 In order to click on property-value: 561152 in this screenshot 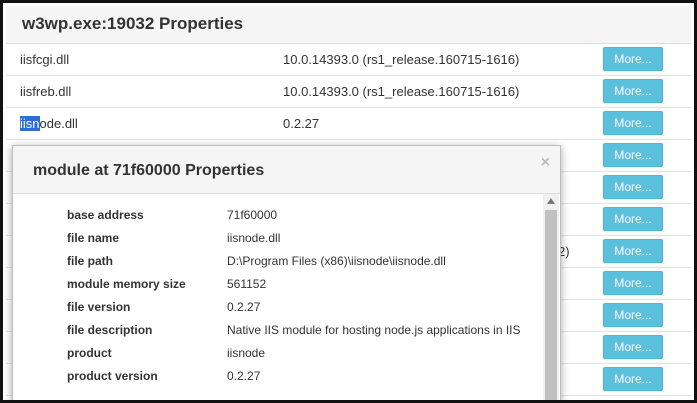, I will do `click(247, 284)`.